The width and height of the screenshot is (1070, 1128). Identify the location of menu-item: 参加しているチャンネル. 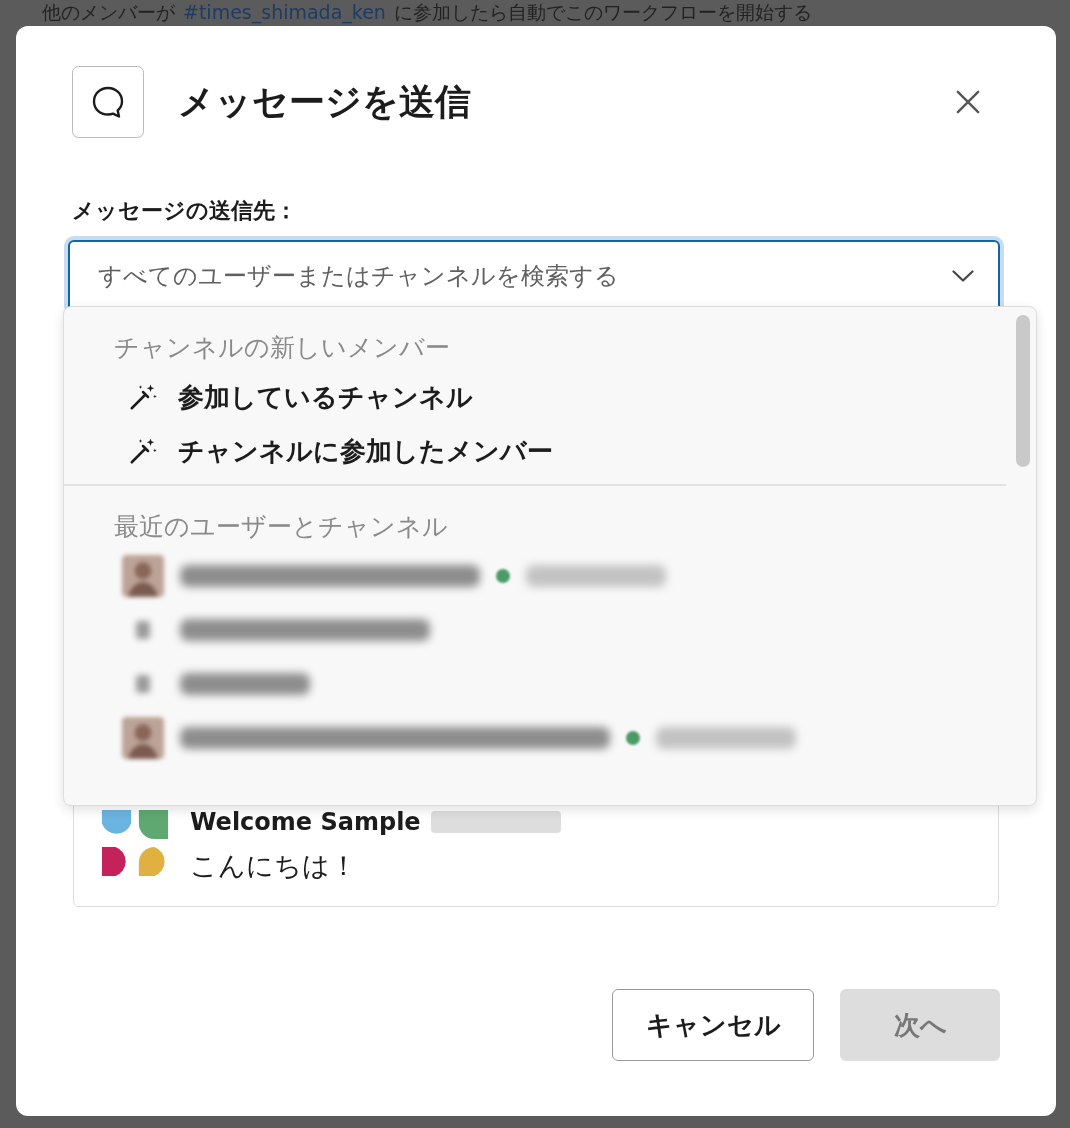
(293, 397).